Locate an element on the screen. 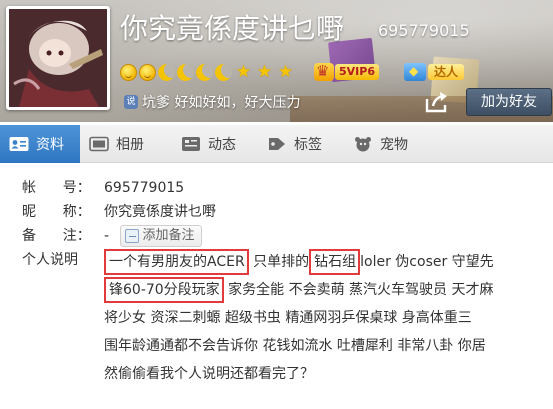  daren-badge: 达人 is located at coordinates (434, 72).